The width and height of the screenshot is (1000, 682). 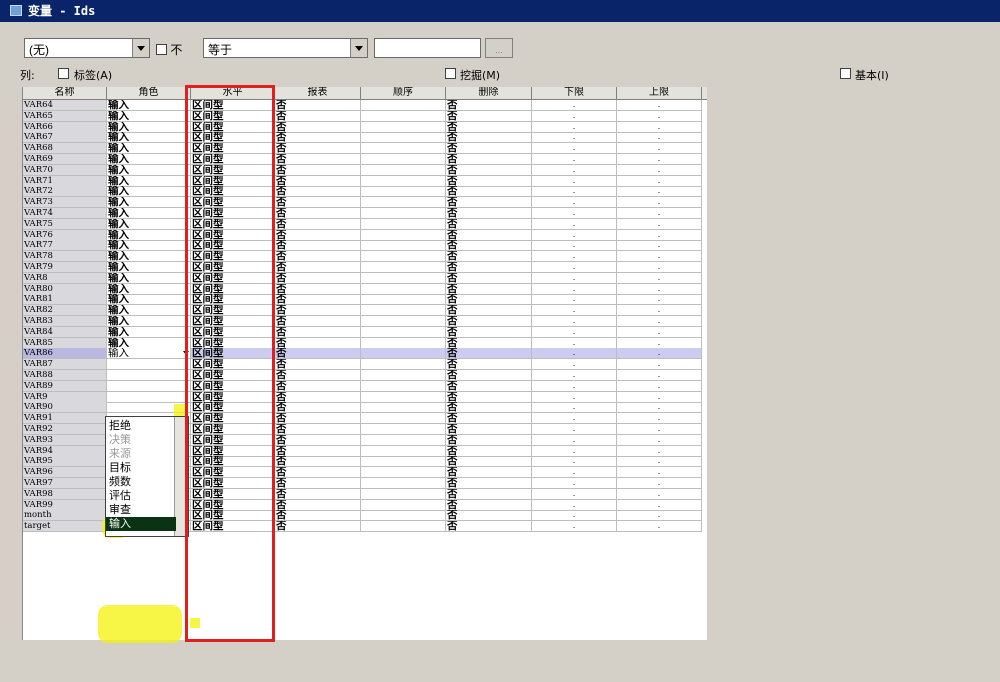 What do you see at coordinates (365, 365) in the screenshot?
I see `table-row: VAR87 区间型否否..` at bounding box center [365, 365].